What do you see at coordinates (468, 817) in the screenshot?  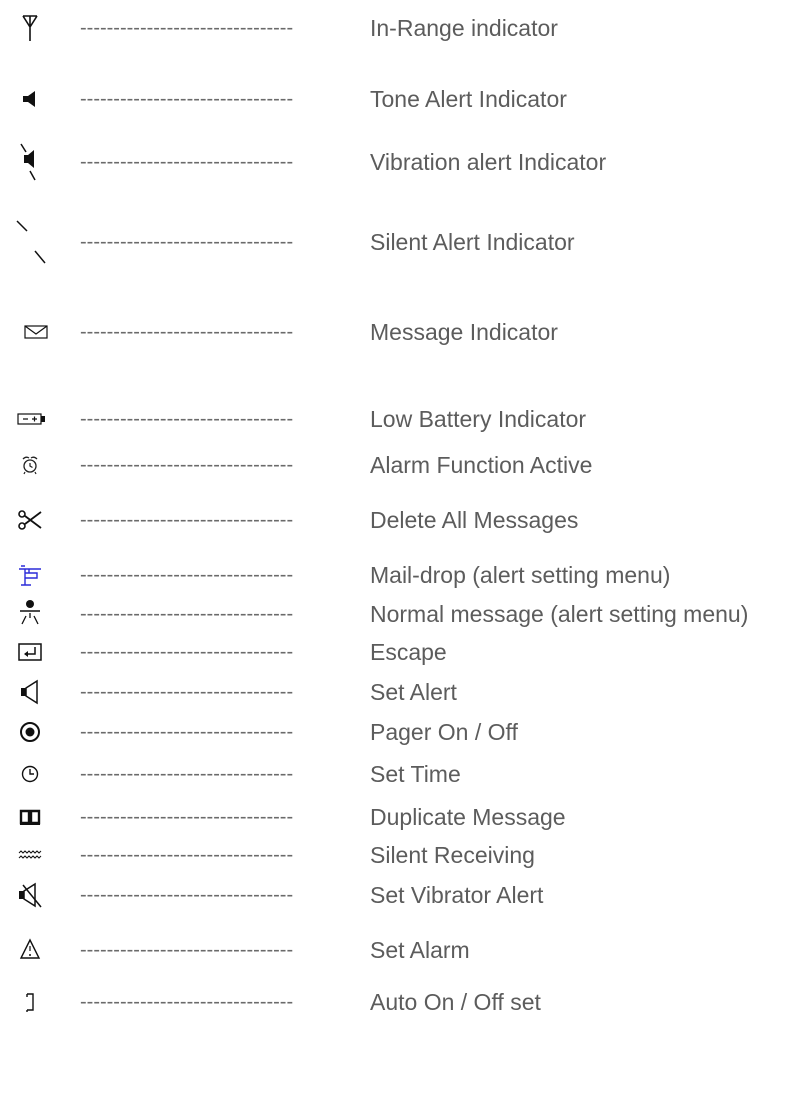 I see `legend-label: Duplicate Message` at bounding box center [468, 817].